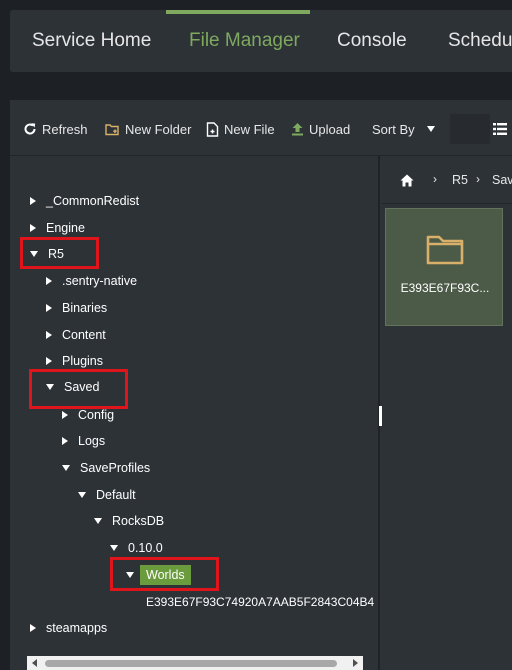 The width and height of the screenshot is (512, 670). What do you see at coordinates (500, 128) in the screenshot?
I see `list-view-icon` at bounding box center [500, 128].